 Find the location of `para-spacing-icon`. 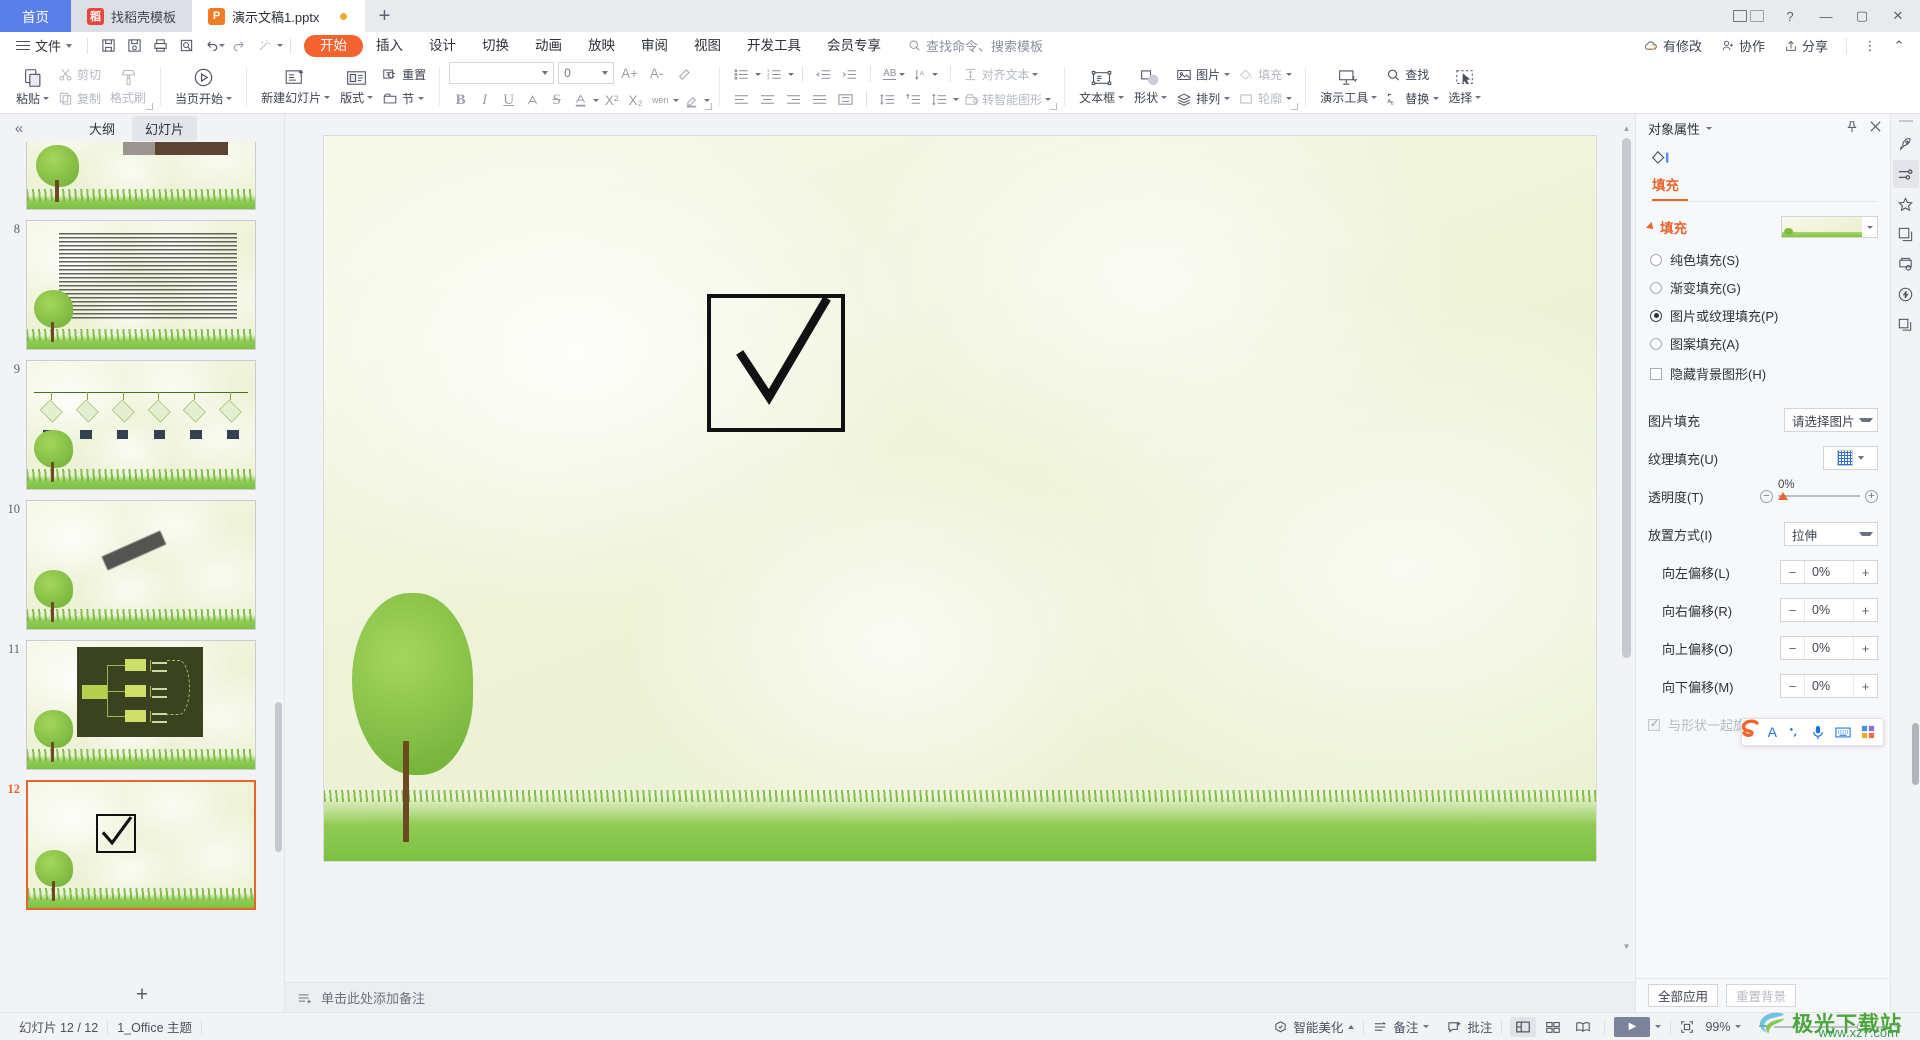

para-spacing-icon is located at coordinates (913, 99).